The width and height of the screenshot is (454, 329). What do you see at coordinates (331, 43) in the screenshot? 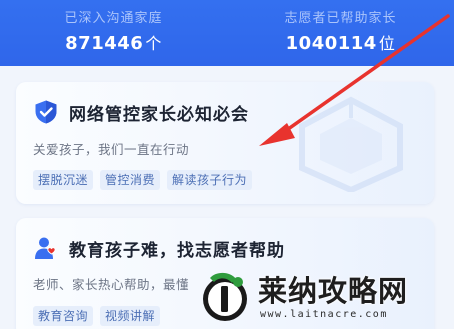
I see `stat-number: 1040114` at bounding box center [331, 43].